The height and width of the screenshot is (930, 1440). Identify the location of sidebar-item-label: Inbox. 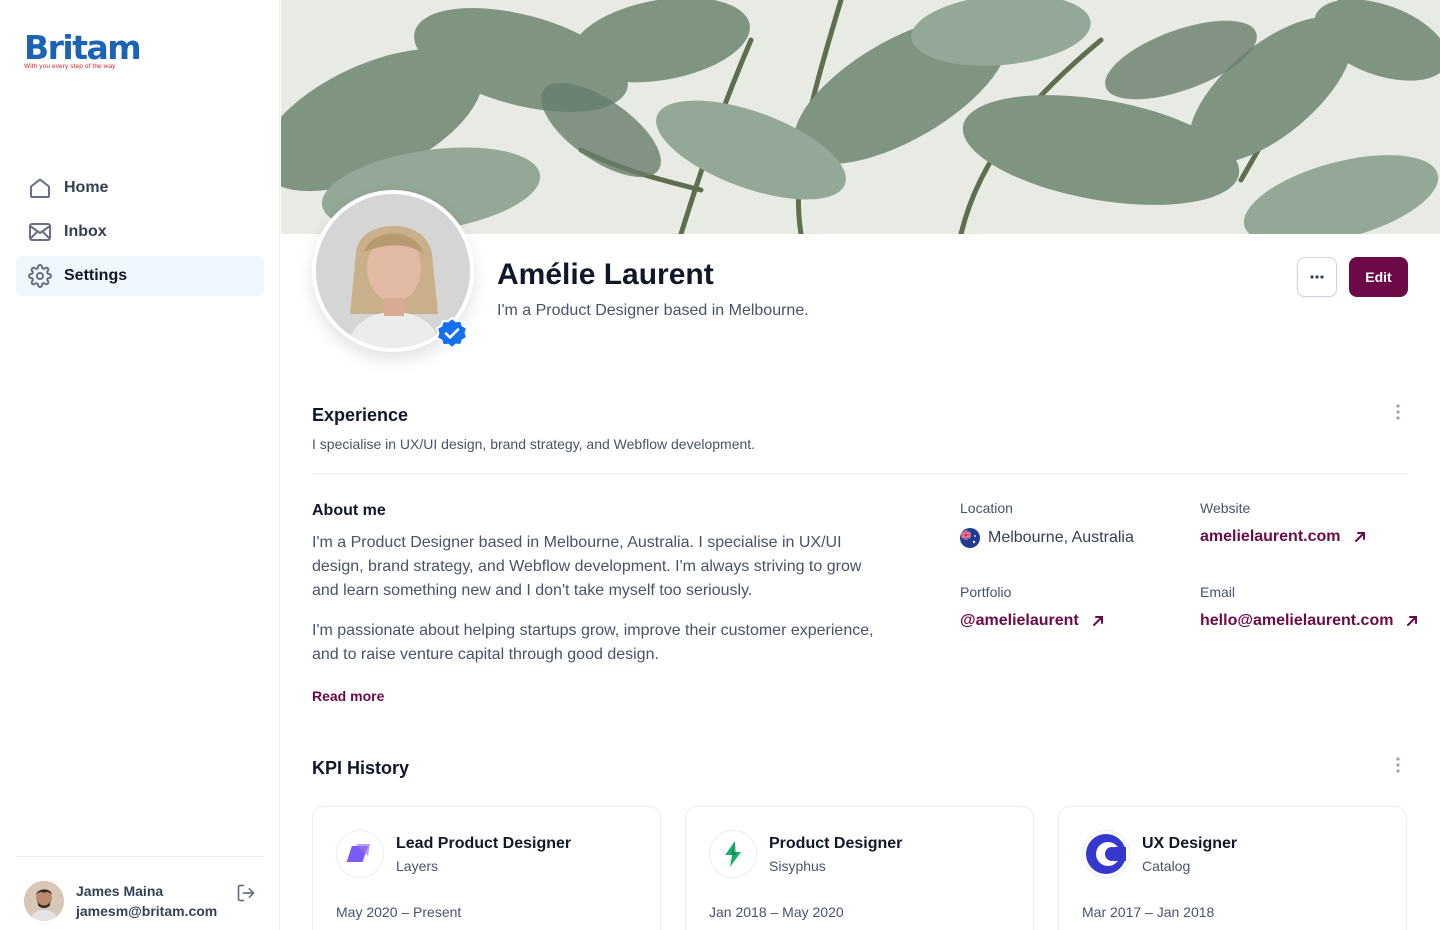
(85, 231).